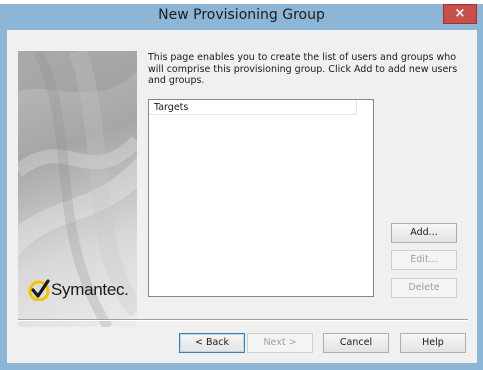  Describe the element at coordinates (243, 320) in the screenshot. I see `footer-separator` at that location.